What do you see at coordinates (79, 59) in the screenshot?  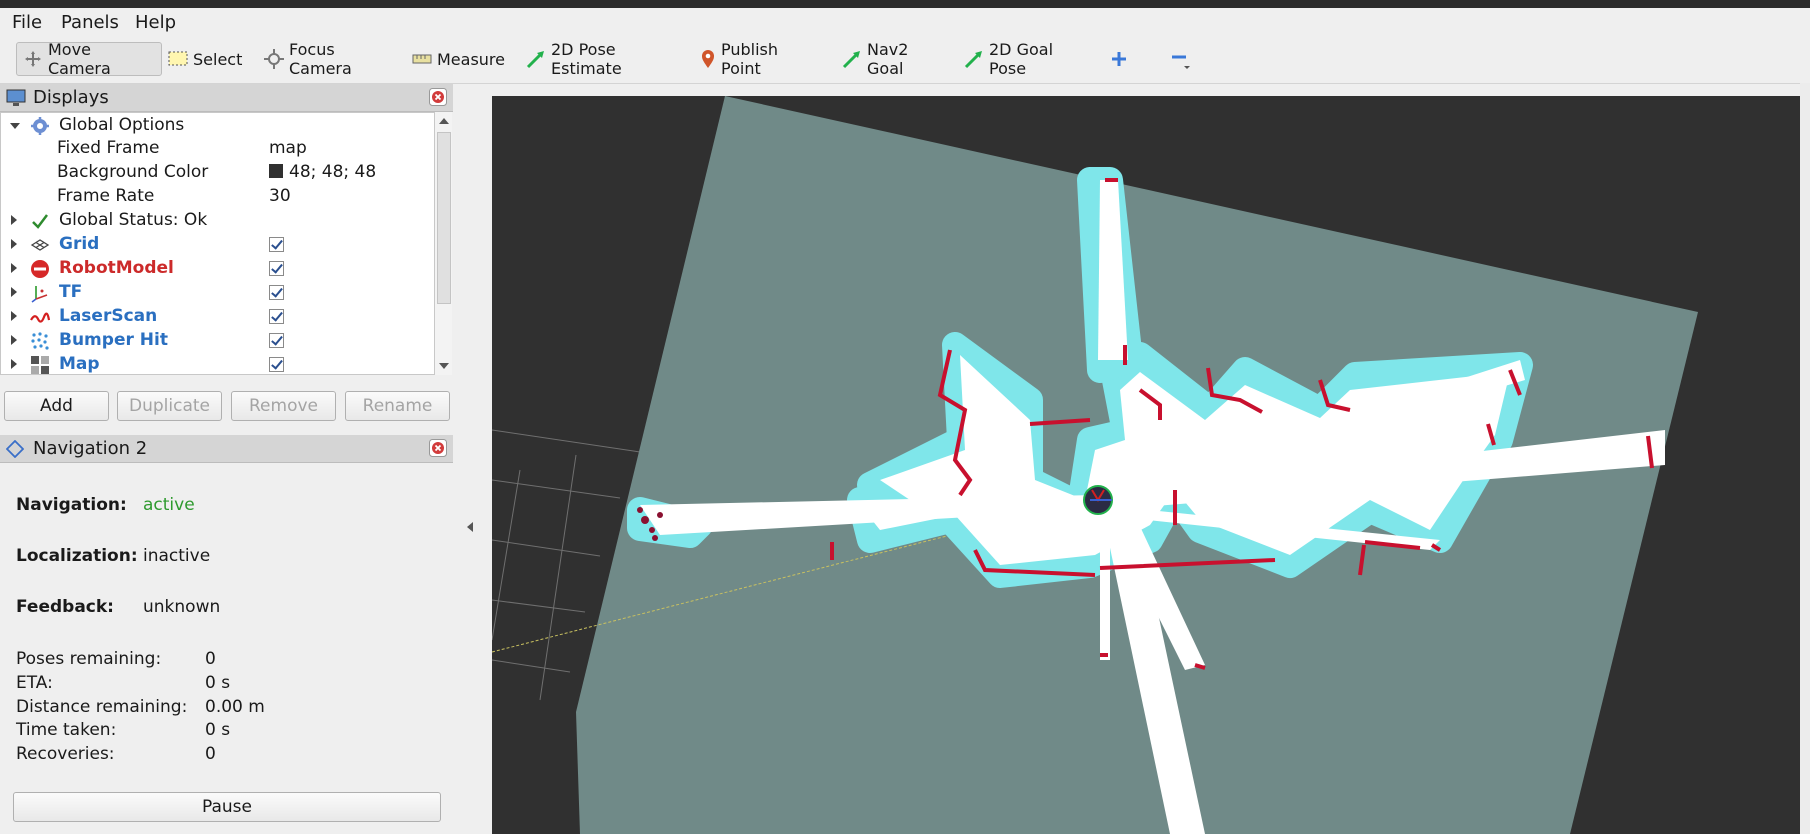 I see `move-camera-label: Move Camera` at bounding box center [79, 59].